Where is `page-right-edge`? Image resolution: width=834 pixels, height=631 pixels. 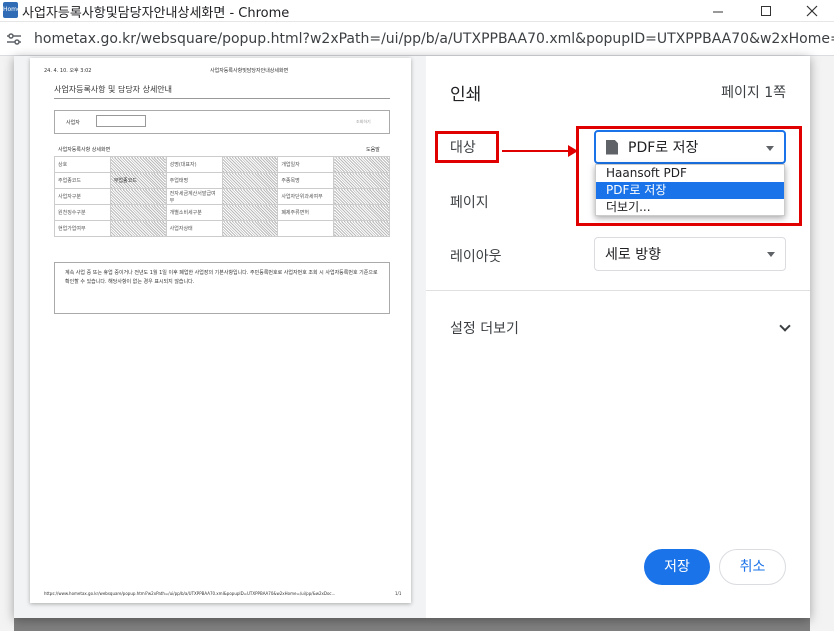 page-right-edge is located at coordinates (822, 343).